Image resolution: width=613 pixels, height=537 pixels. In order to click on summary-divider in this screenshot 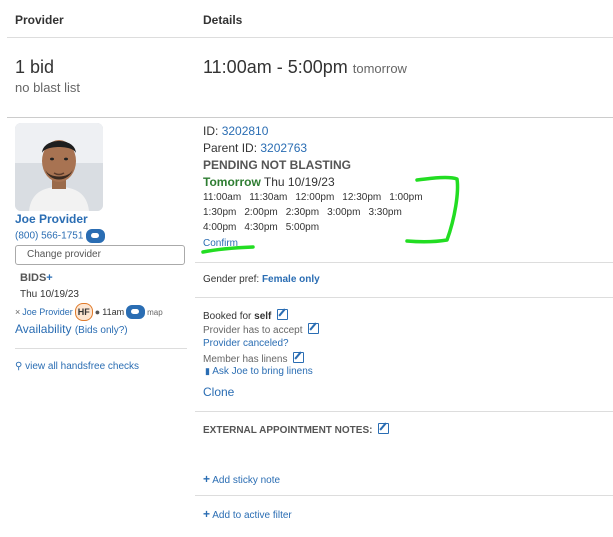, I will do `click(310, 117)`.